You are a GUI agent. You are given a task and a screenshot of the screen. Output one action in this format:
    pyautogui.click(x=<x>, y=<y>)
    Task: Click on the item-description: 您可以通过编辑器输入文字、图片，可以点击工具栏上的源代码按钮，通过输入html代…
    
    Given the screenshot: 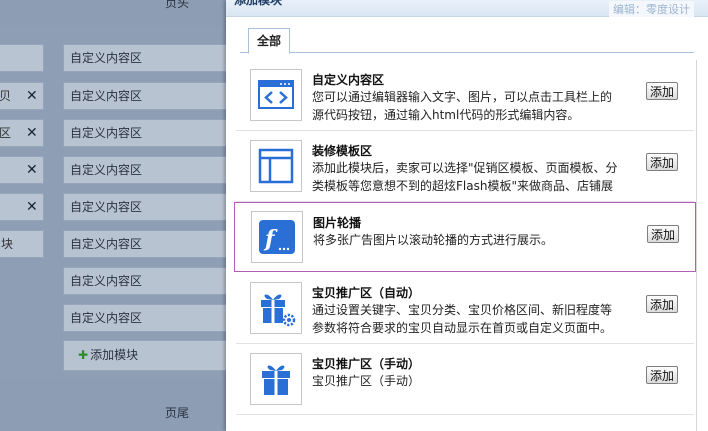 What is the action you would take?
    pyautogui.click(x=462, y=106)
    